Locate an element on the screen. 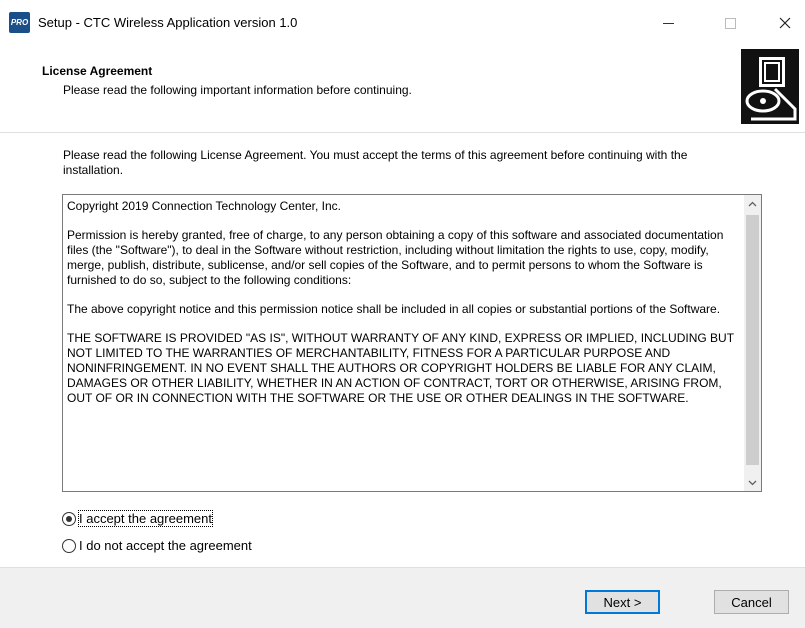  minimize-icon is located at coordinates (668, 23).